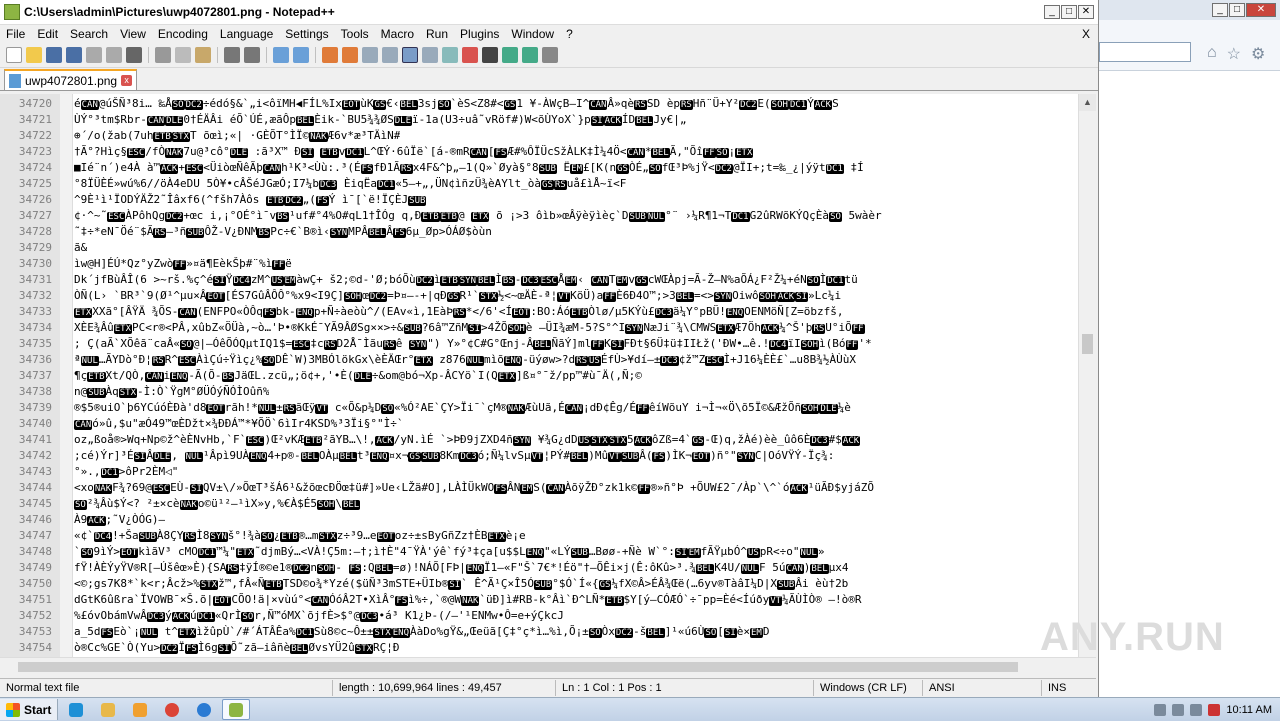  I want to click on macro-record-icon, so click(470, 55).